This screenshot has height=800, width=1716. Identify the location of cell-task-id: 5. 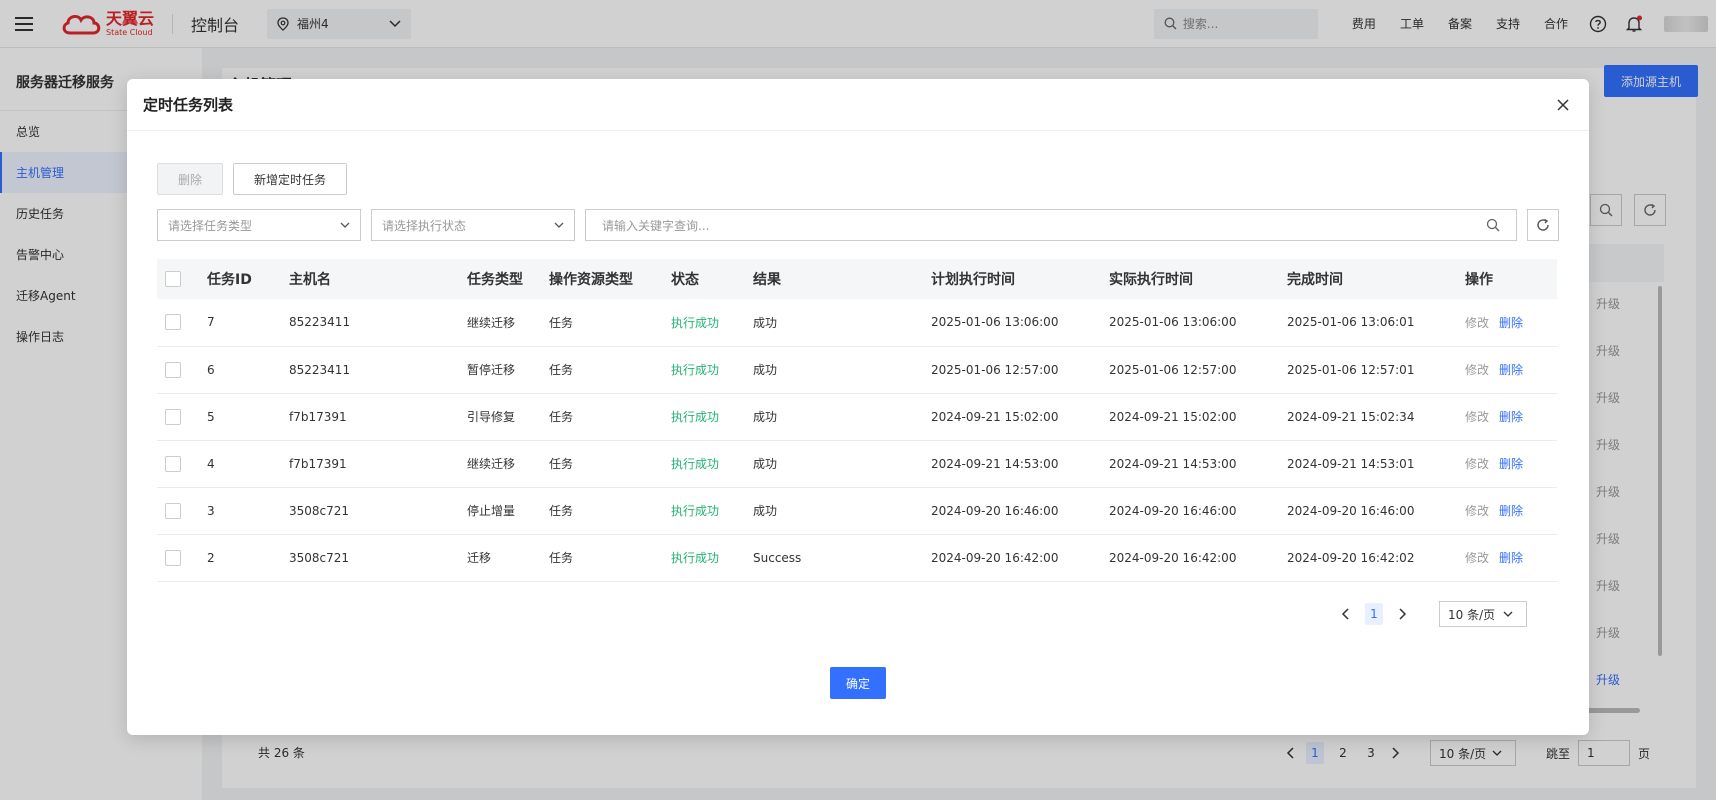
(211, 416).